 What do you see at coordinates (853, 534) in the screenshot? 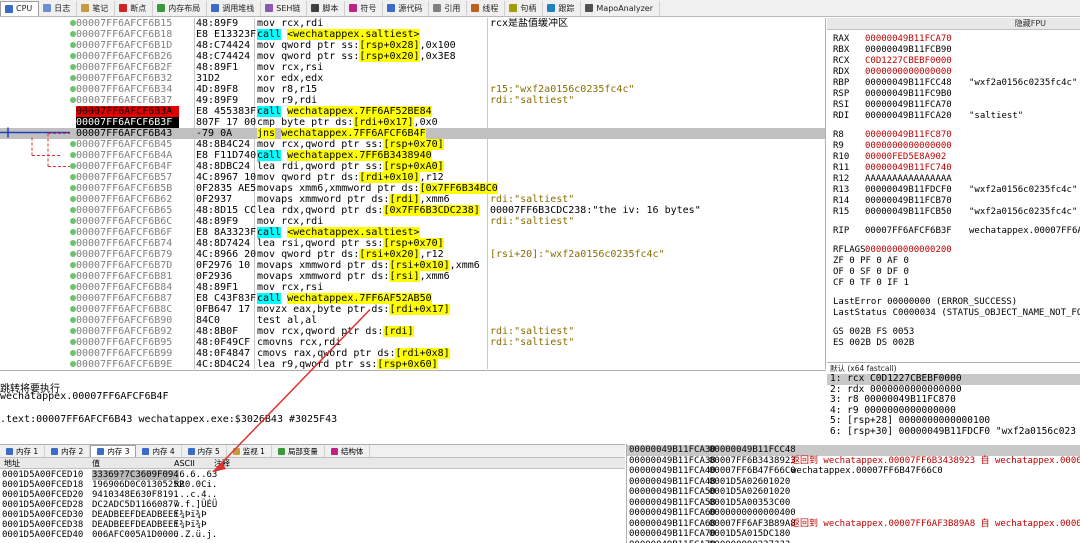
I see `stack-row: 00000049B11FCA70 0001D5A015DC180` at bounding box center [853, 534].